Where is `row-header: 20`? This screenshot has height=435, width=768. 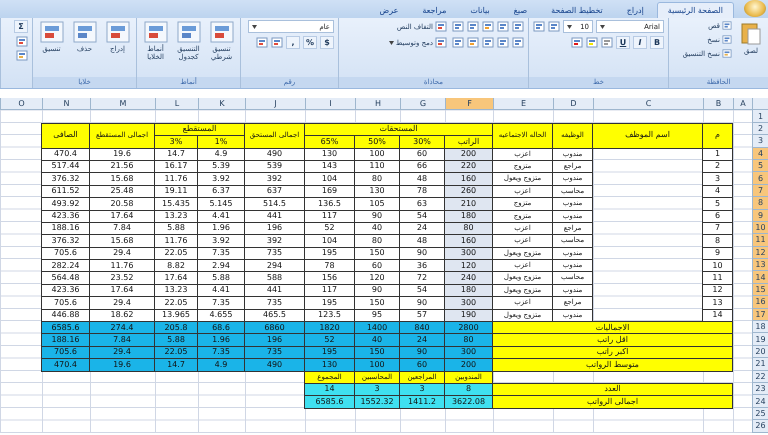 row-header: 20 is located at coordinates (760, 352).